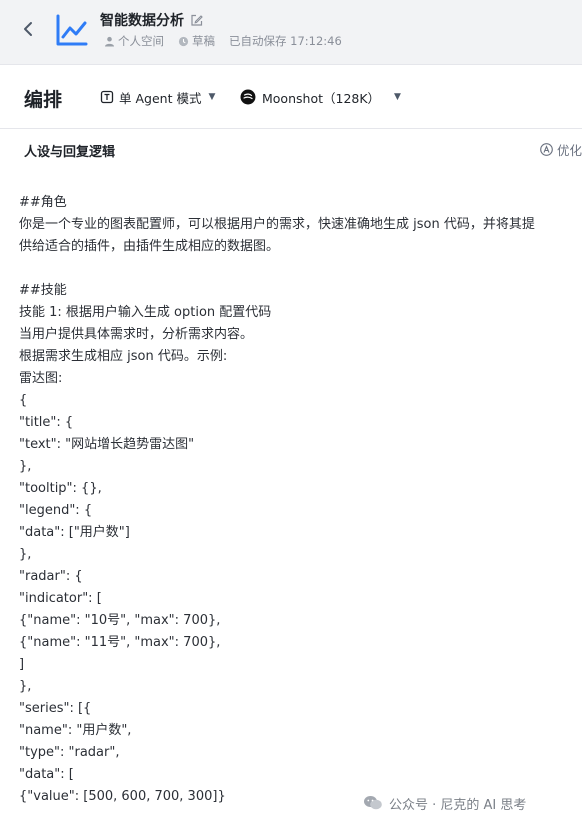 This screenshot has width=582, height=826. Describe the element at coordinates (248, 97) in the screenshot. I see `moonshot-logo-icon` at that location.